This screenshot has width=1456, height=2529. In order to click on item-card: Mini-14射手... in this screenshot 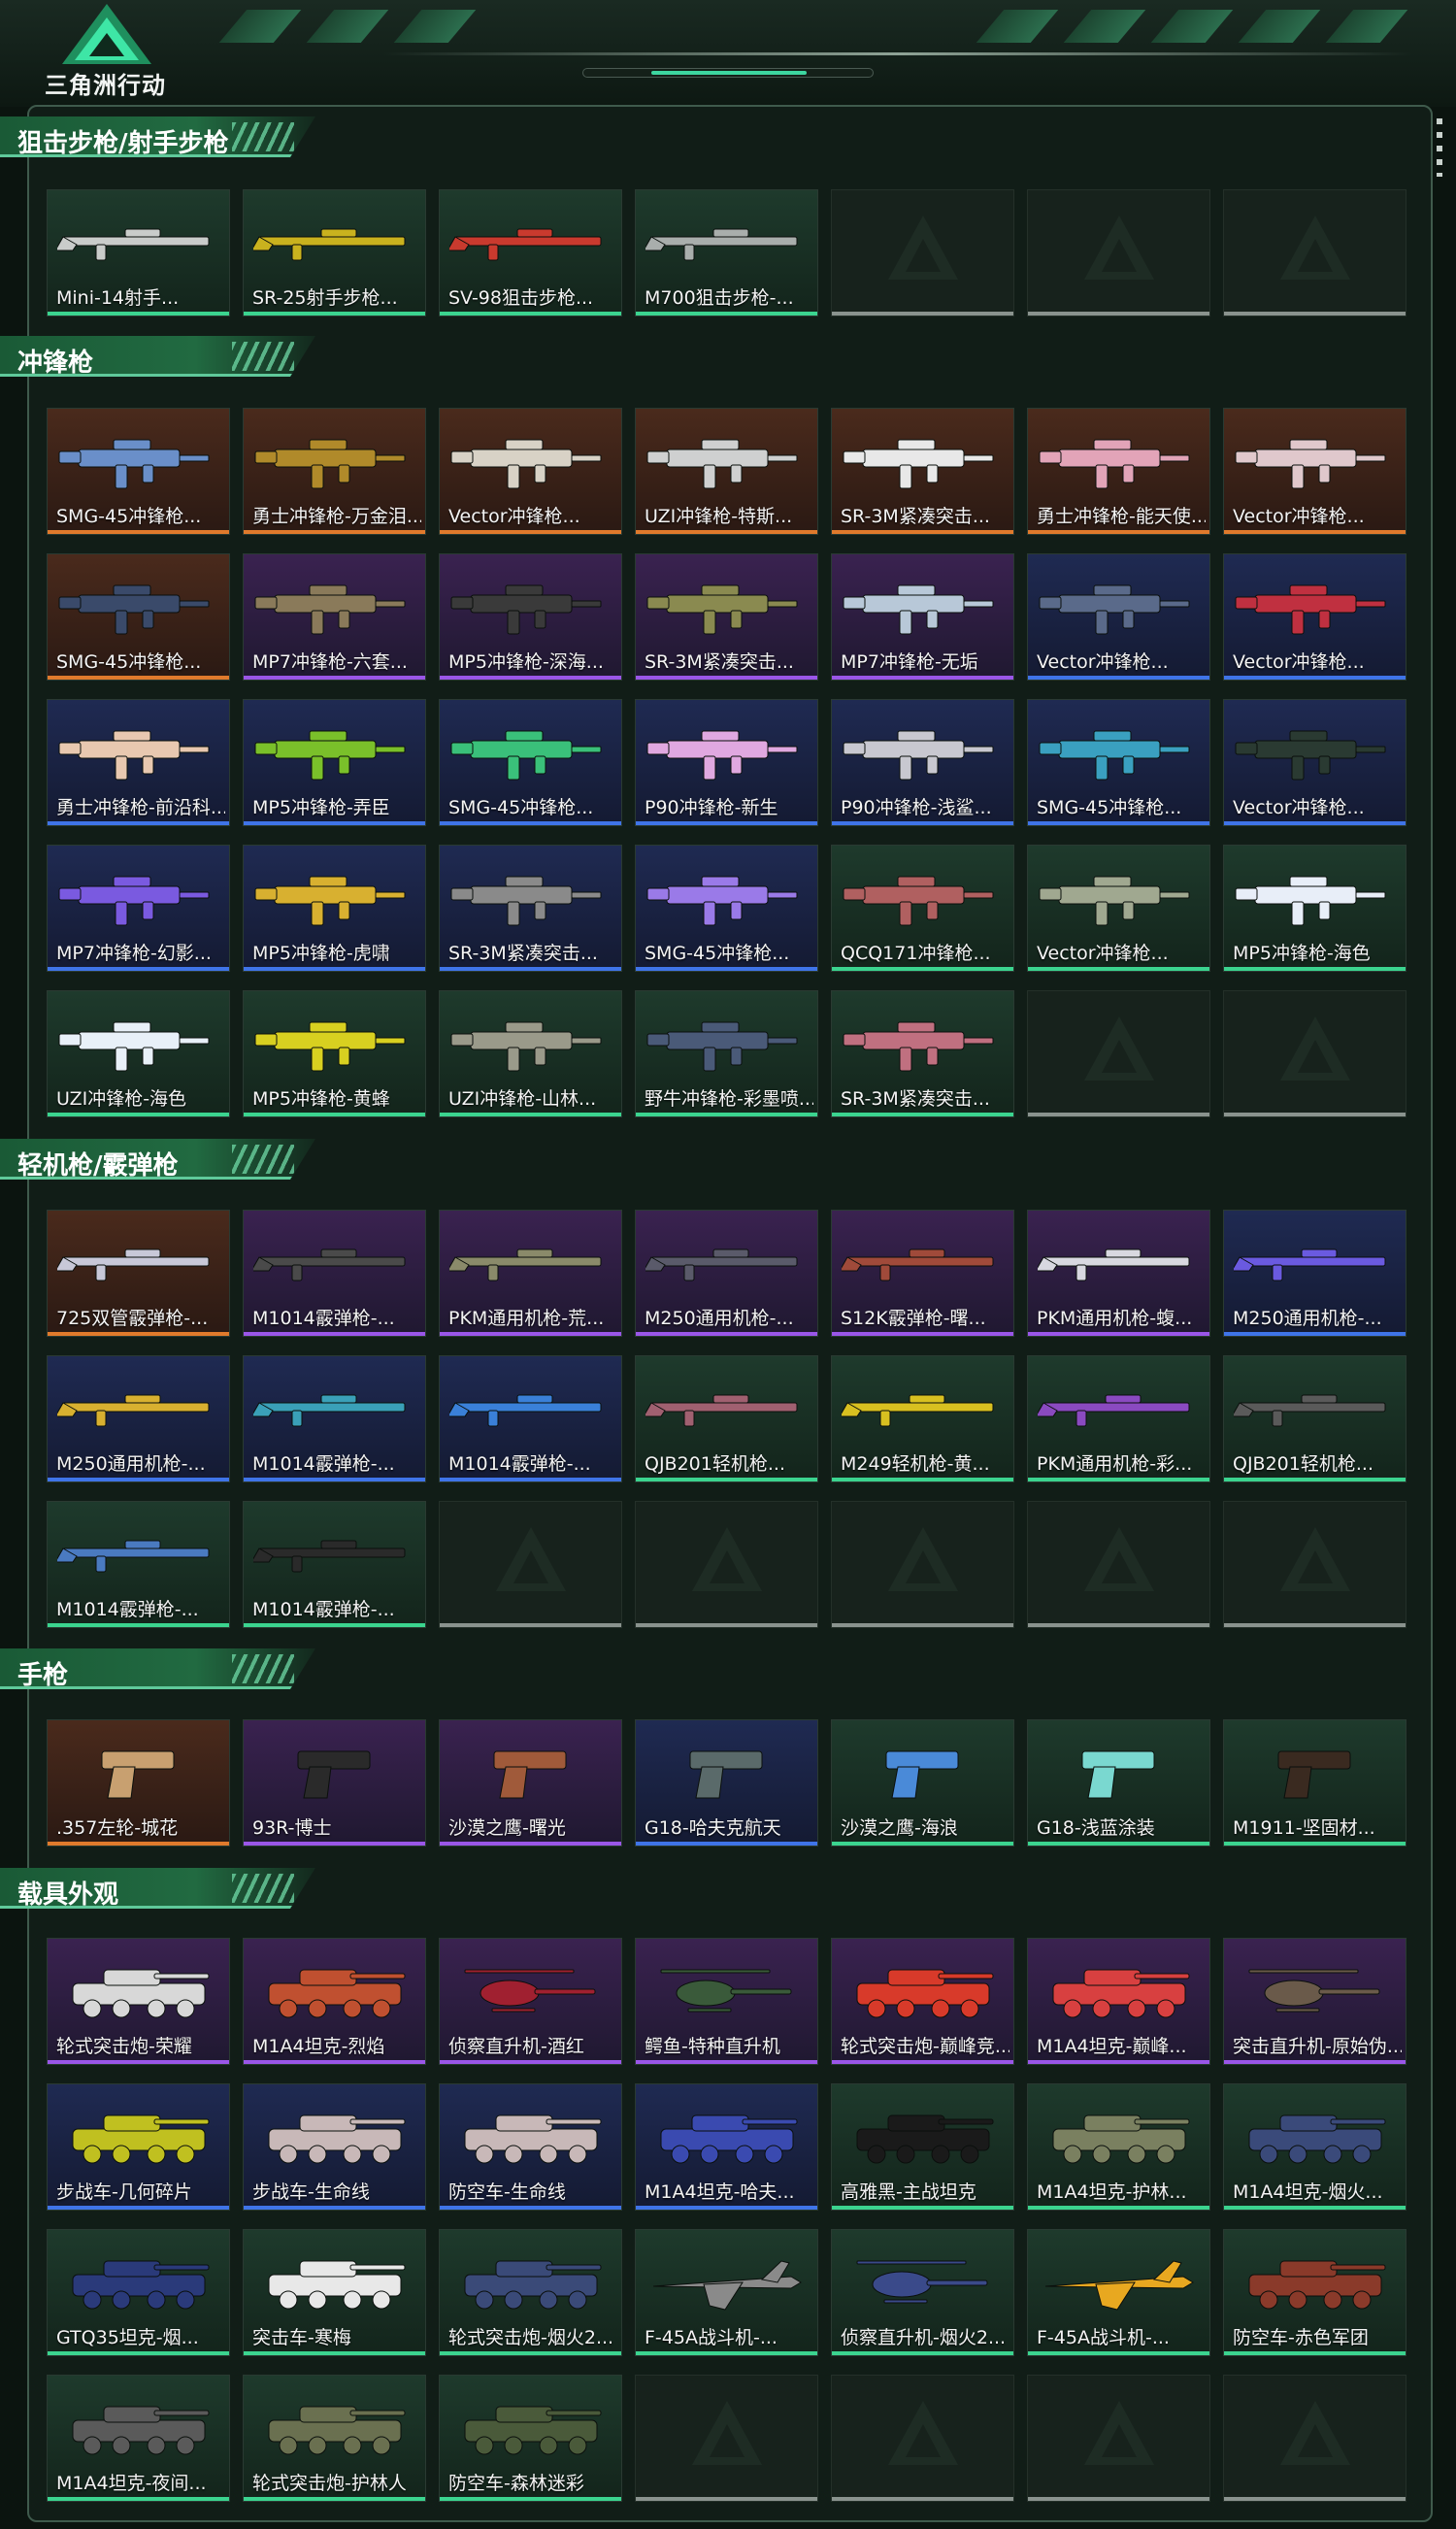, I will do `click(138, 253)`.